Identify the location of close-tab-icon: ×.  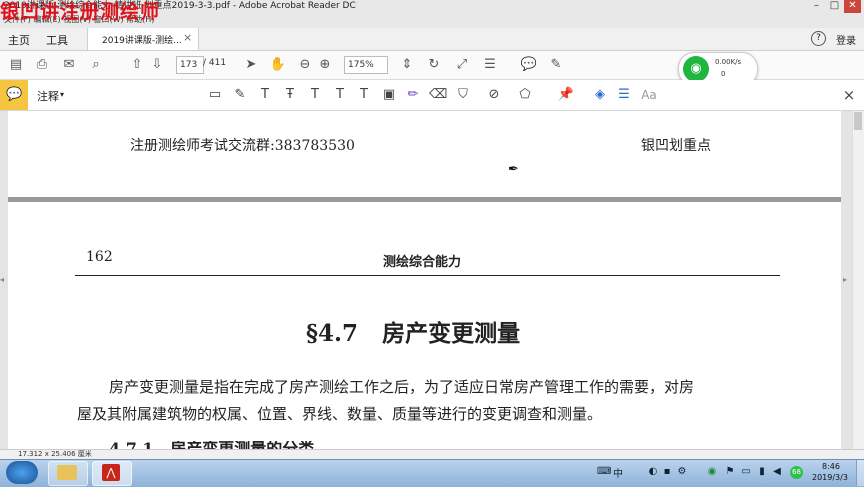
(187, 37).